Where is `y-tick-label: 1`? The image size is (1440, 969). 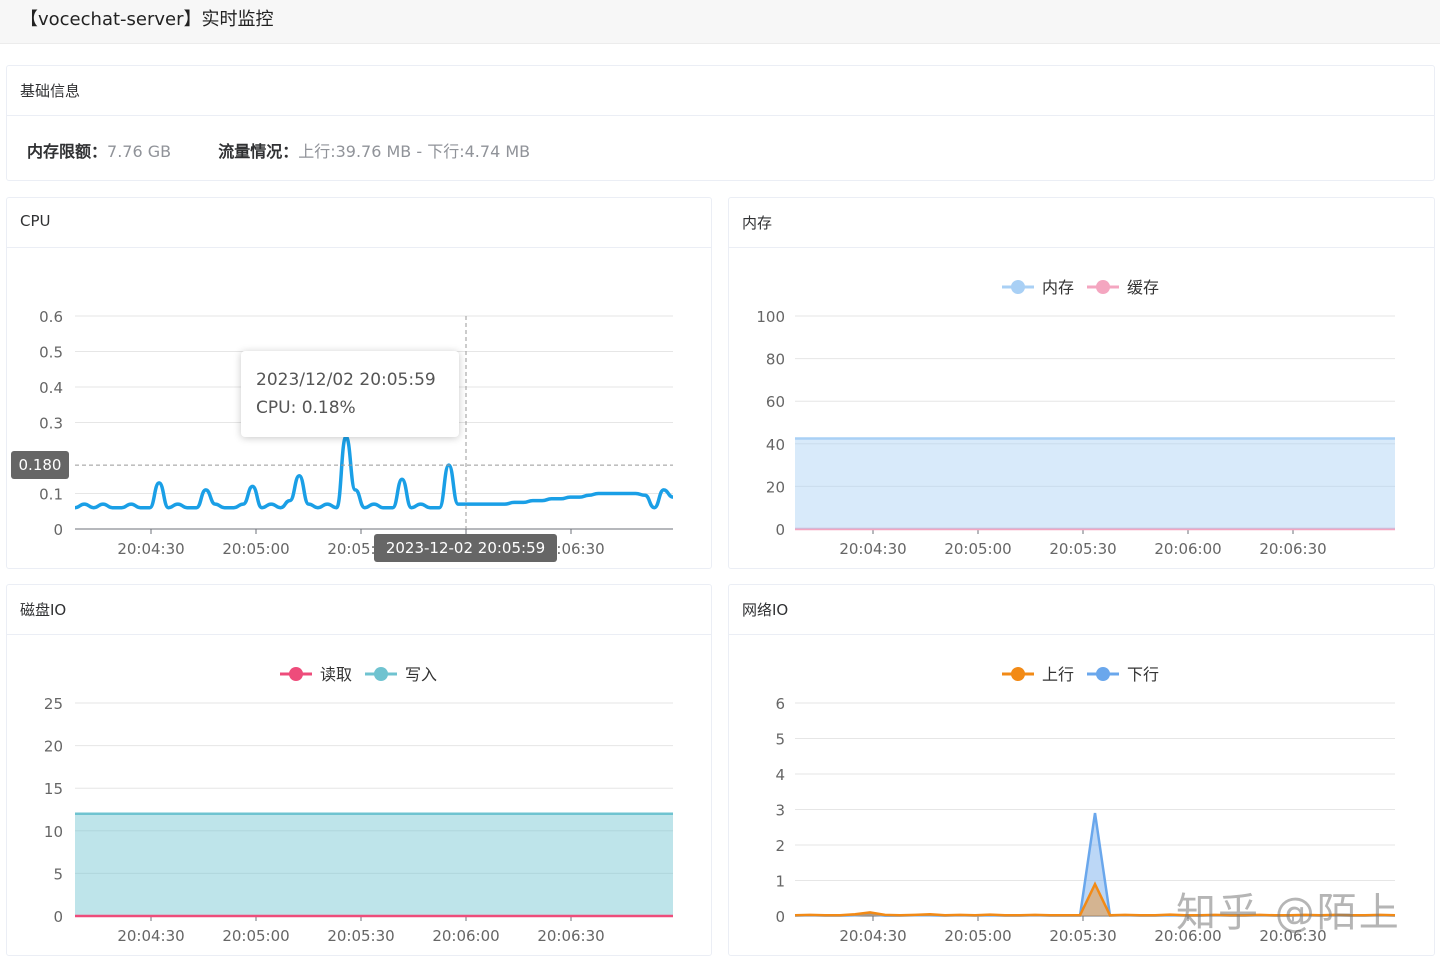 y-tick-label: 1 is located at coordinates (780, 882).